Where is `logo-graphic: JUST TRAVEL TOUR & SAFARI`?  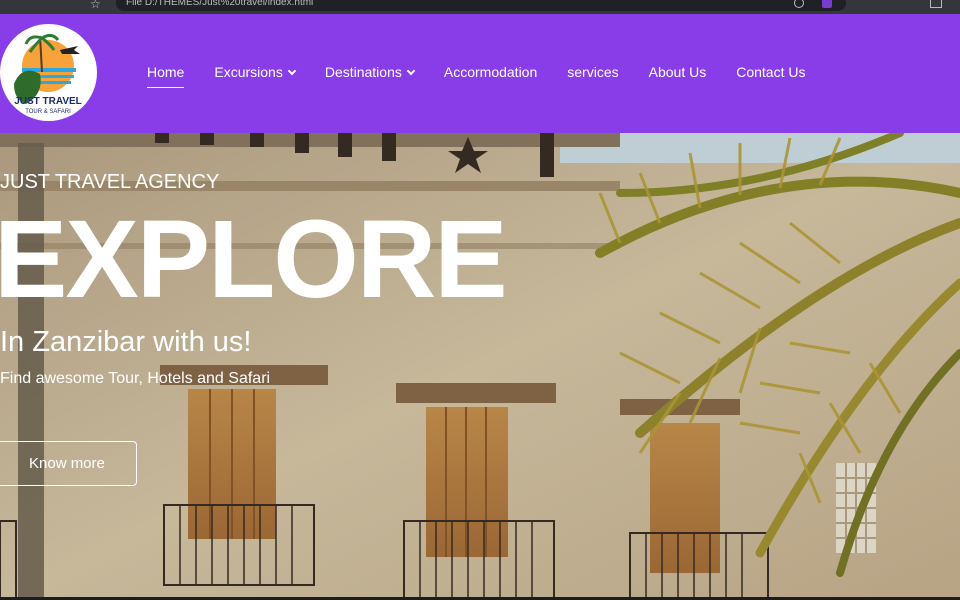 logo-graphic: JUST TRAVEL TOUR & SAFARI is located at coordinates (48, 74).